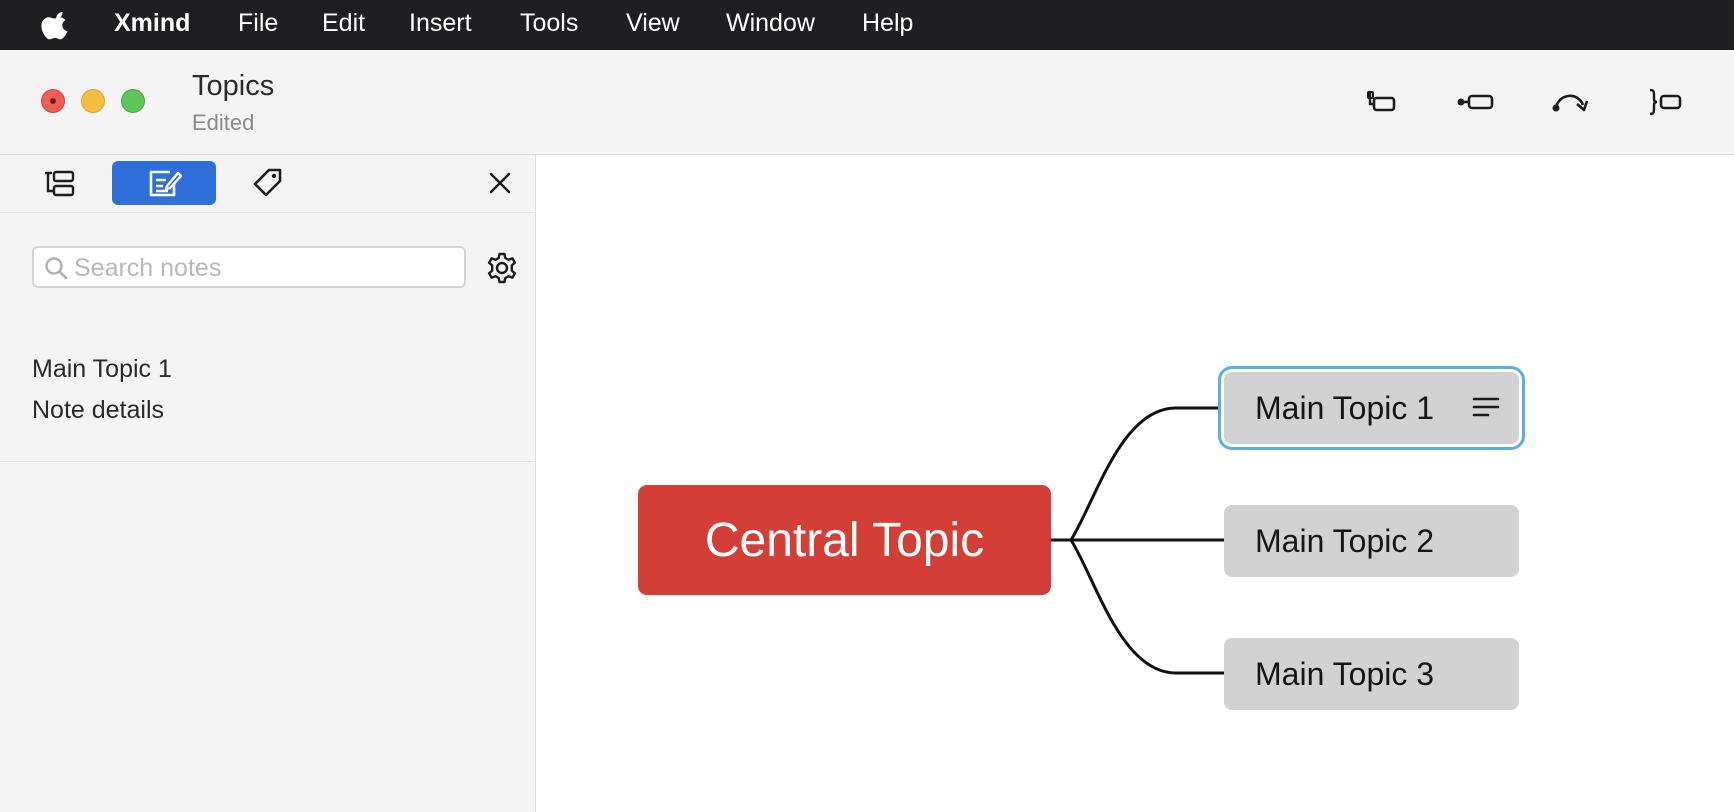 The height and width of the screenshot is (812, 1734). I want to click on floating-topic-button, so click(1476, 102).